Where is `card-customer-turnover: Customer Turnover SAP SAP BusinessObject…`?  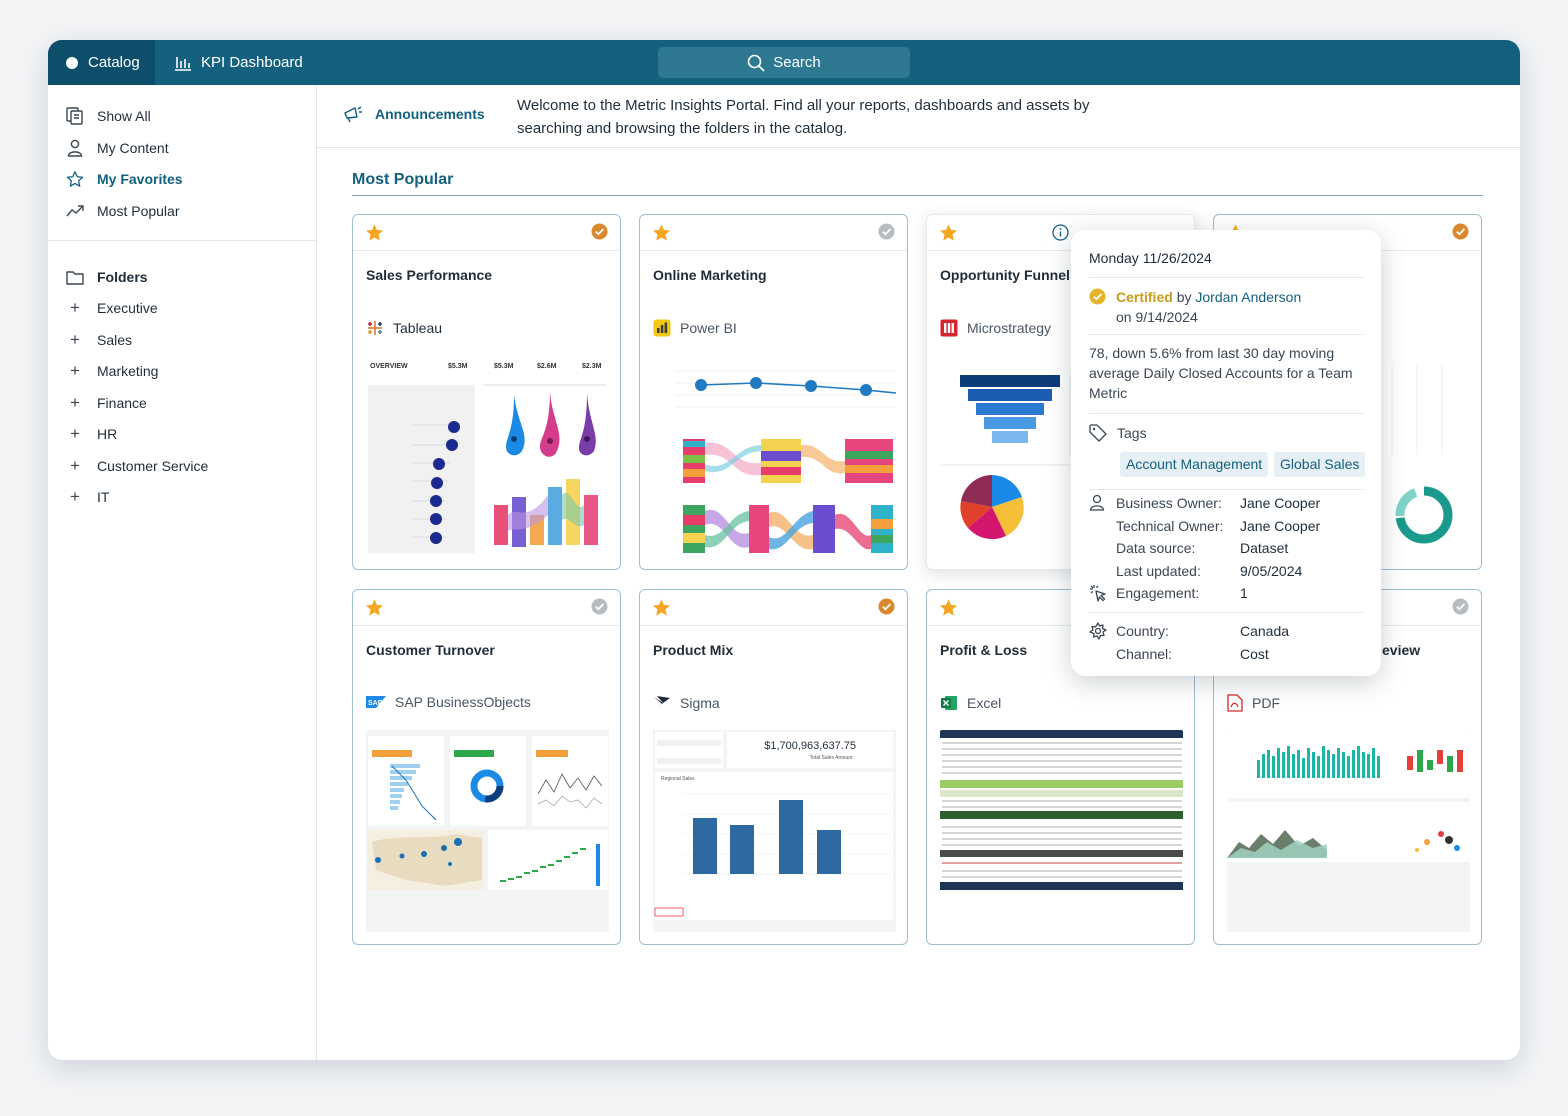
card-customer-turnover: Customer Turnover SAP SAP BusinessObject… is located at coordinates (486, 767).